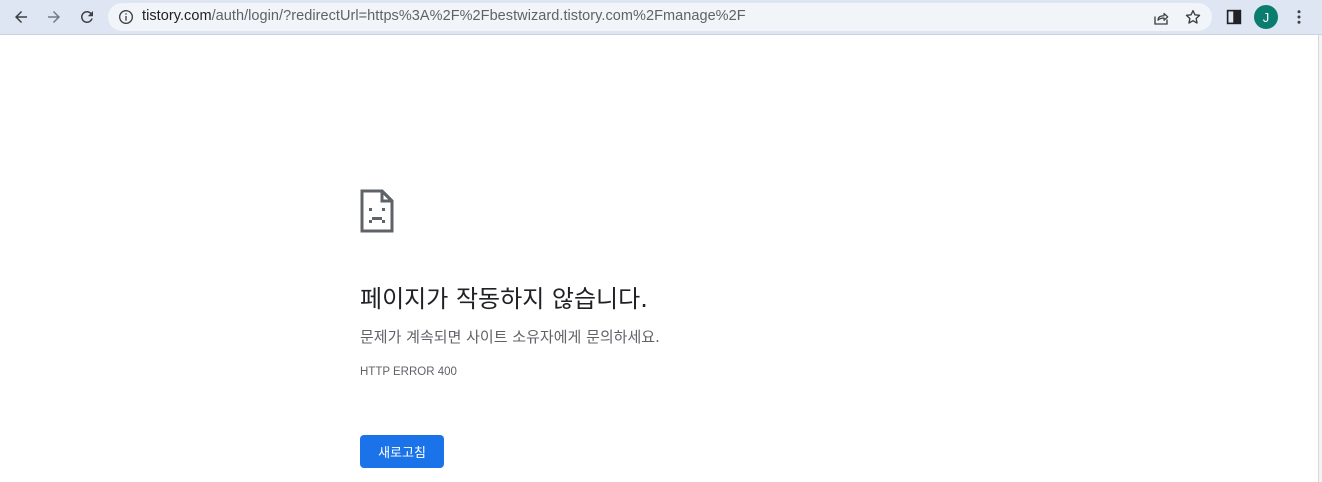  I want to click on error-title: 페이지가 작동하지 않습니다., so click(504, 299).